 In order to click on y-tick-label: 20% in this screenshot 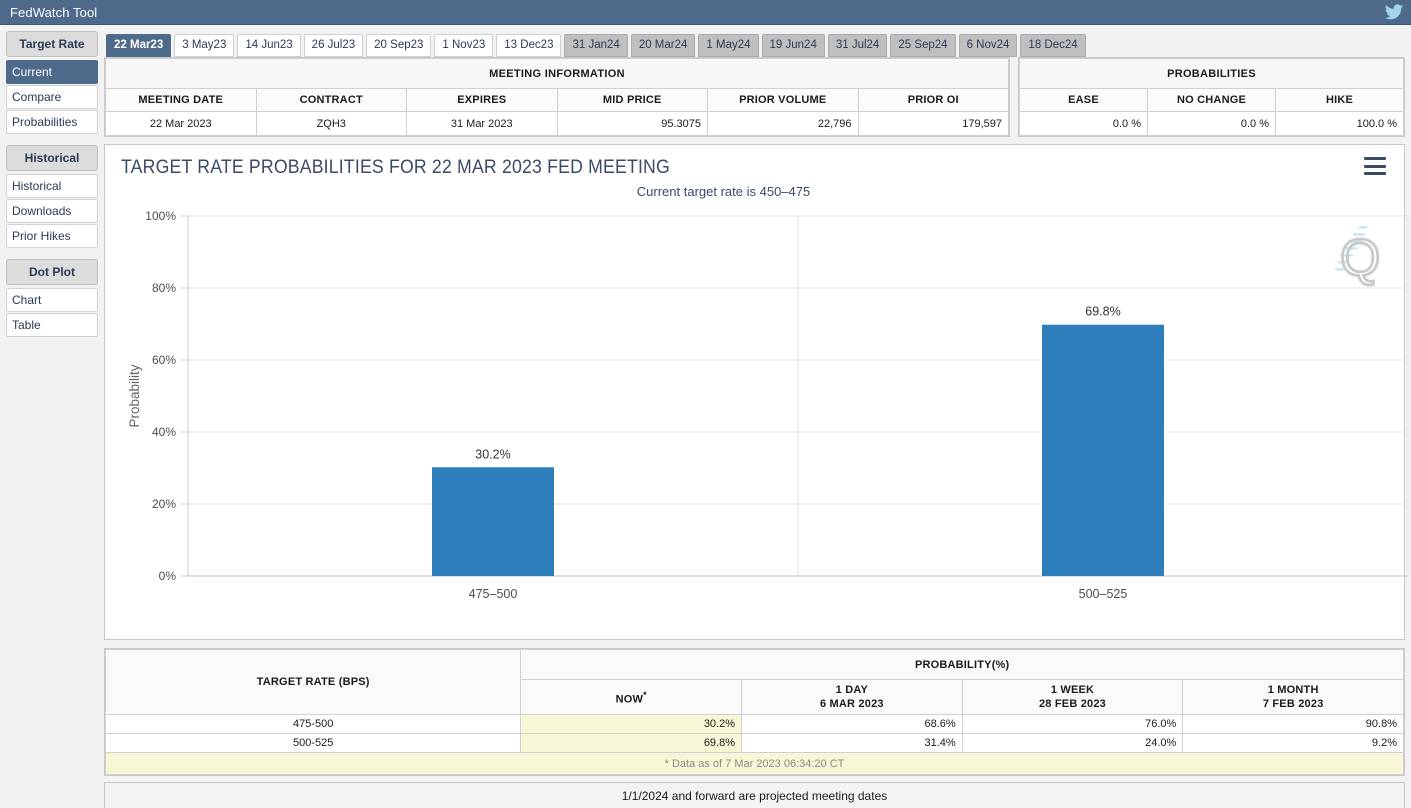, I will do `click(164, 504)`.